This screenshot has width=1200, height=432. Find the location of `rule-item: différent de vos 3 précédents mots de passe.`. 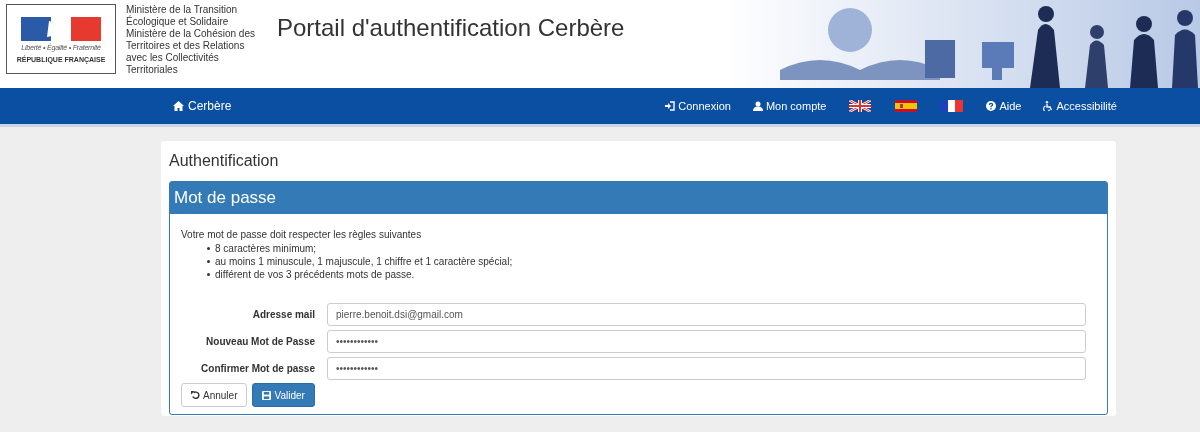

rule-item: différent de vos 3 précédents mots de passe. is located at coordinates (651, 274).